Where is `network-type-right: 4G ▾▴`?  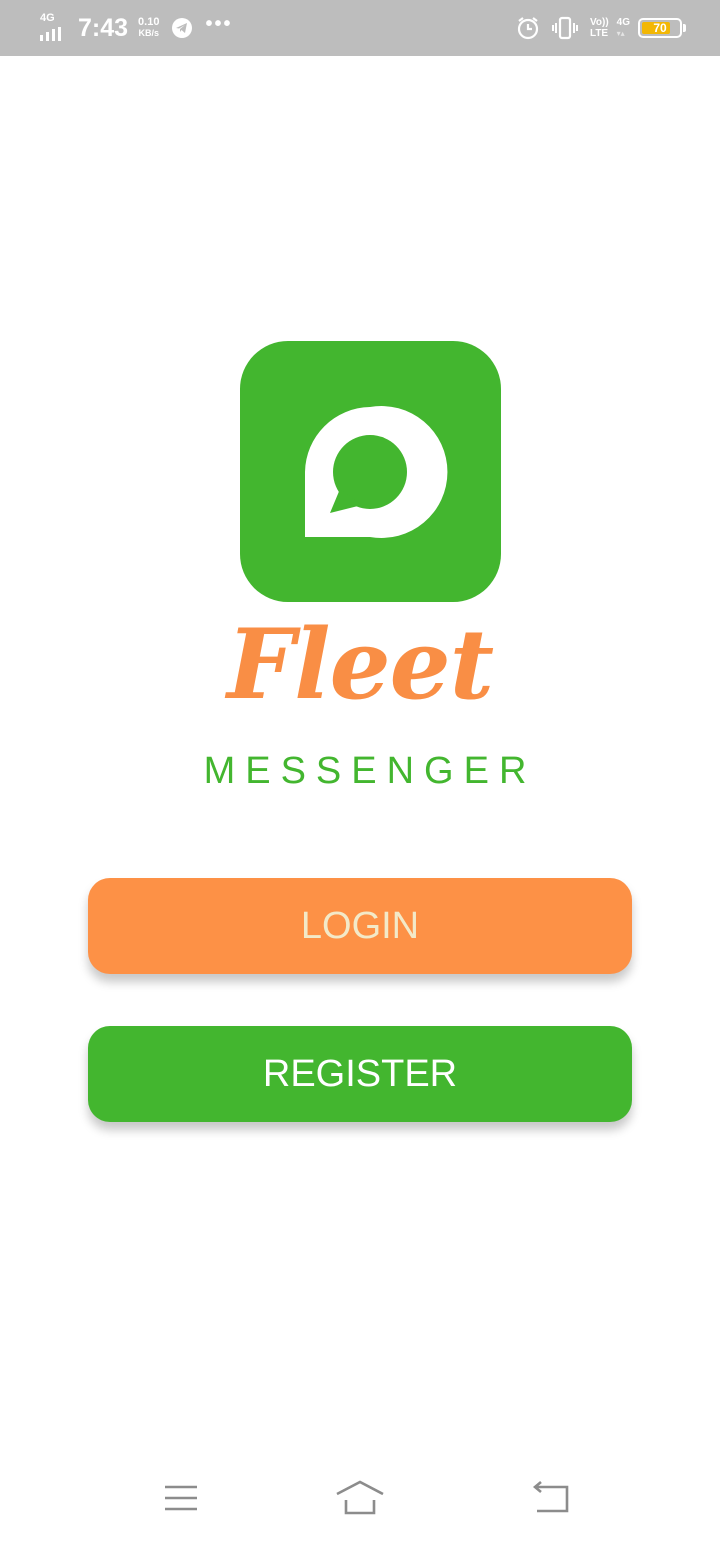
network-type-right: 4G ▾▴ is located at coordinates (623, 27).